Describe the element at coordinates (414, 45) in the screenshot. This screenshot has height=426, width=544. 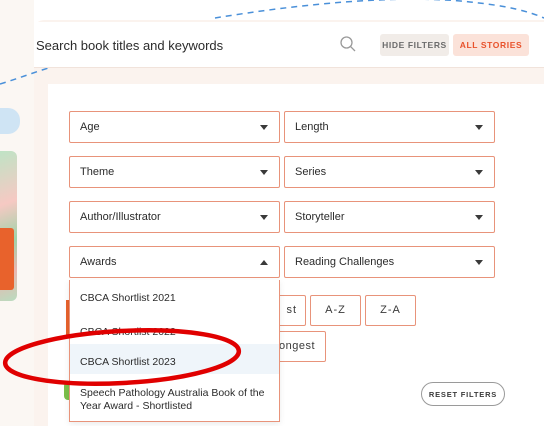
I see `hide-filters-button: HIDE FILTERS` at that location.